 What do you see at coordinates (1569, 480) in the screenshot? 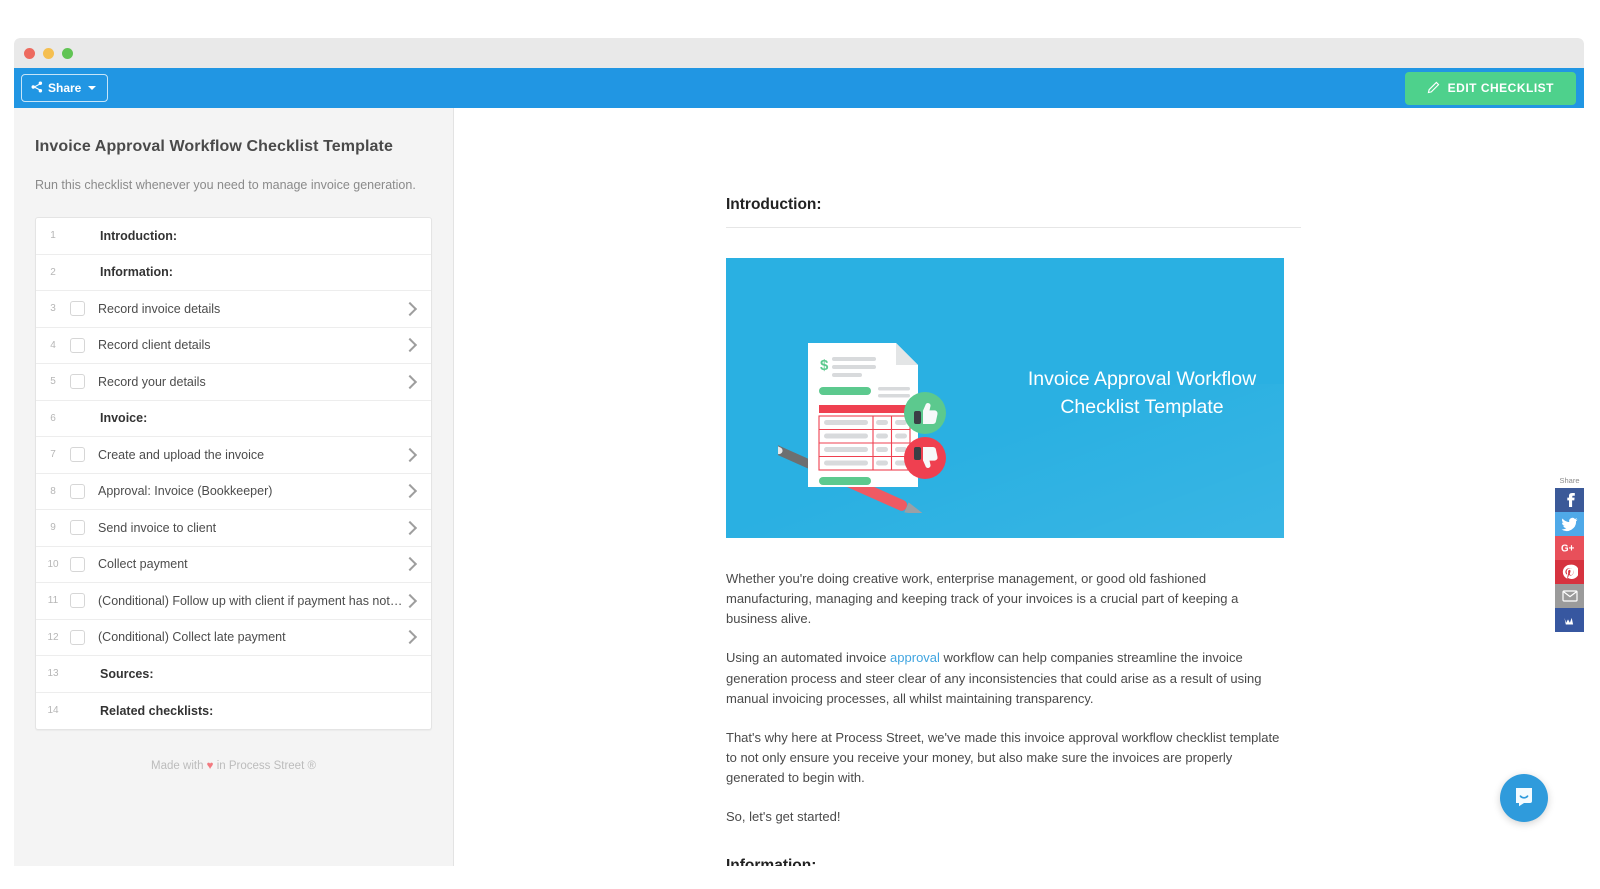
I see `share-rail-label: Share` at bounding box center [1569, 480].